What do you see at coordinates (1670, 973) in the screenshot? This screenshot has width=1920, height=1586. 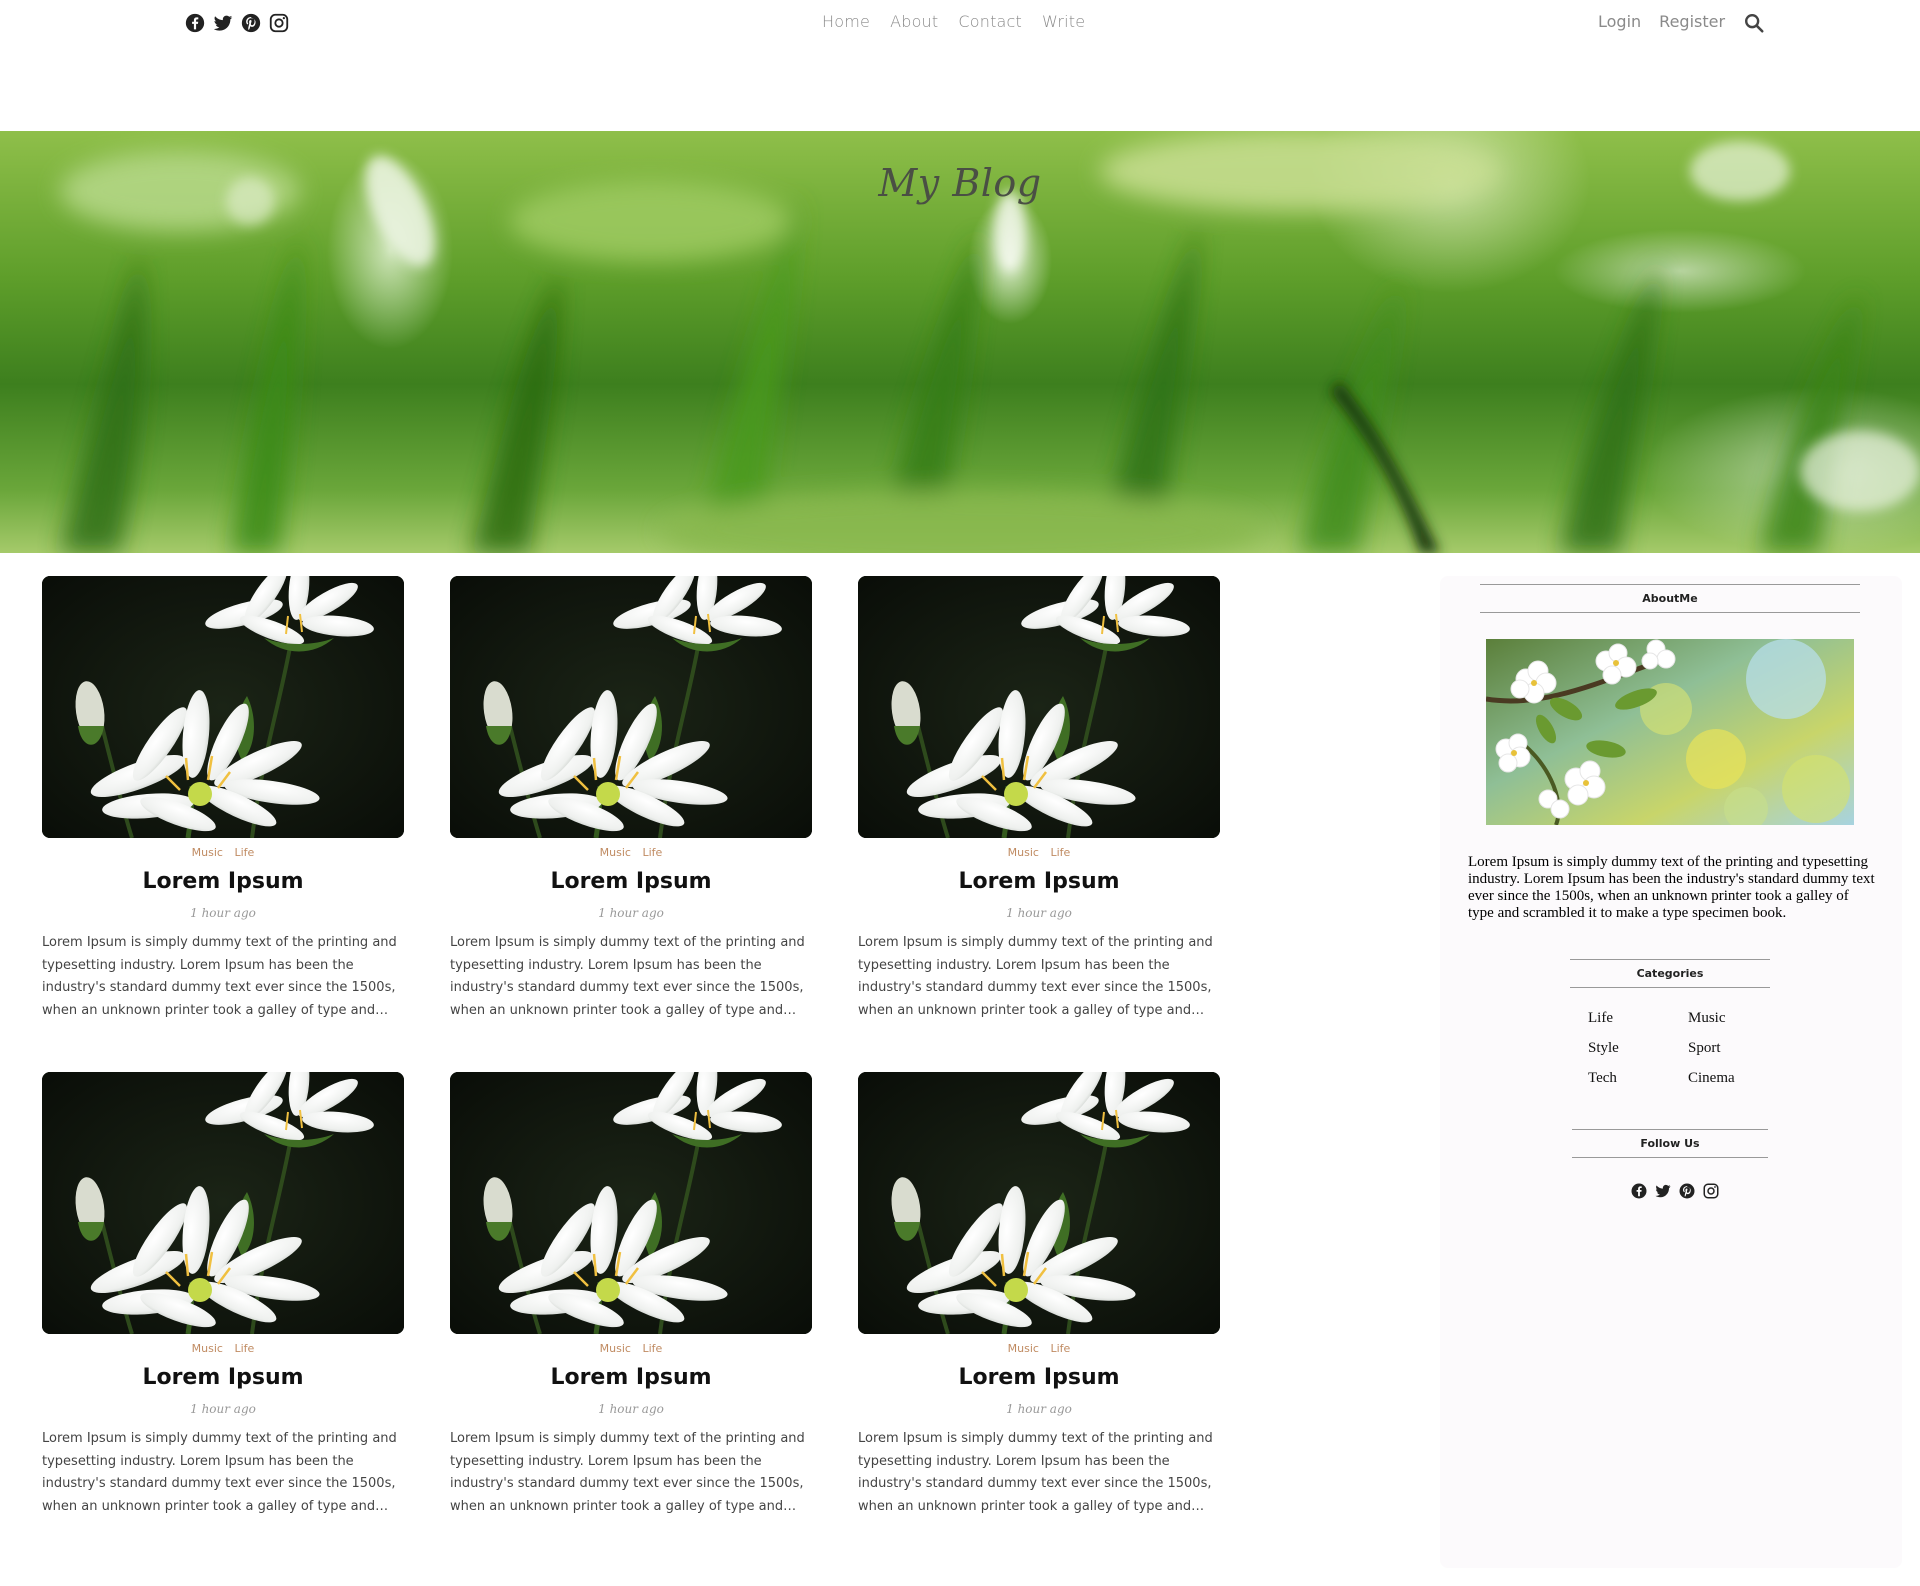 I see `categories-heading: Categories` at bounding box center [1670, 973].